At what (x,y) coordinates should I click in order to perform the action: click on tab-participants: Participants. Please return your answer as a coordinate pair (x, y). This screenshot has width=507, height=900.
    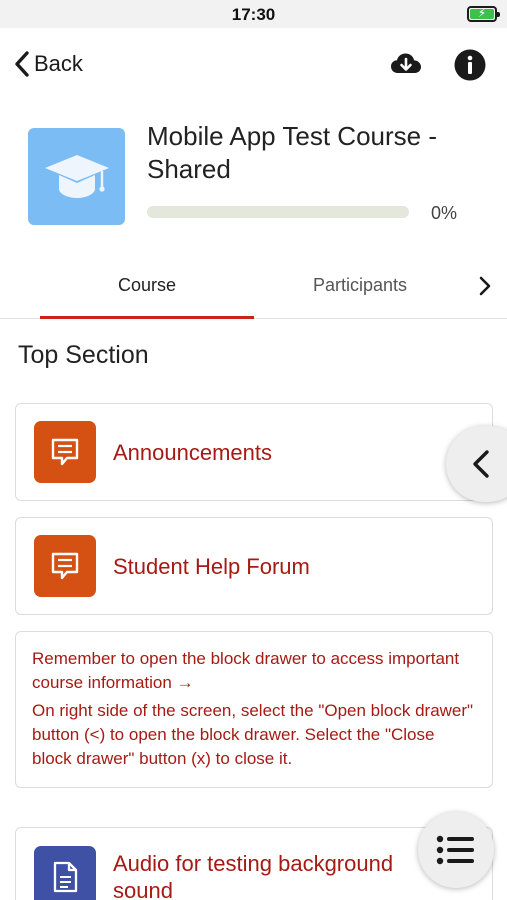
    Looking at the image, I should click on (360, 285).